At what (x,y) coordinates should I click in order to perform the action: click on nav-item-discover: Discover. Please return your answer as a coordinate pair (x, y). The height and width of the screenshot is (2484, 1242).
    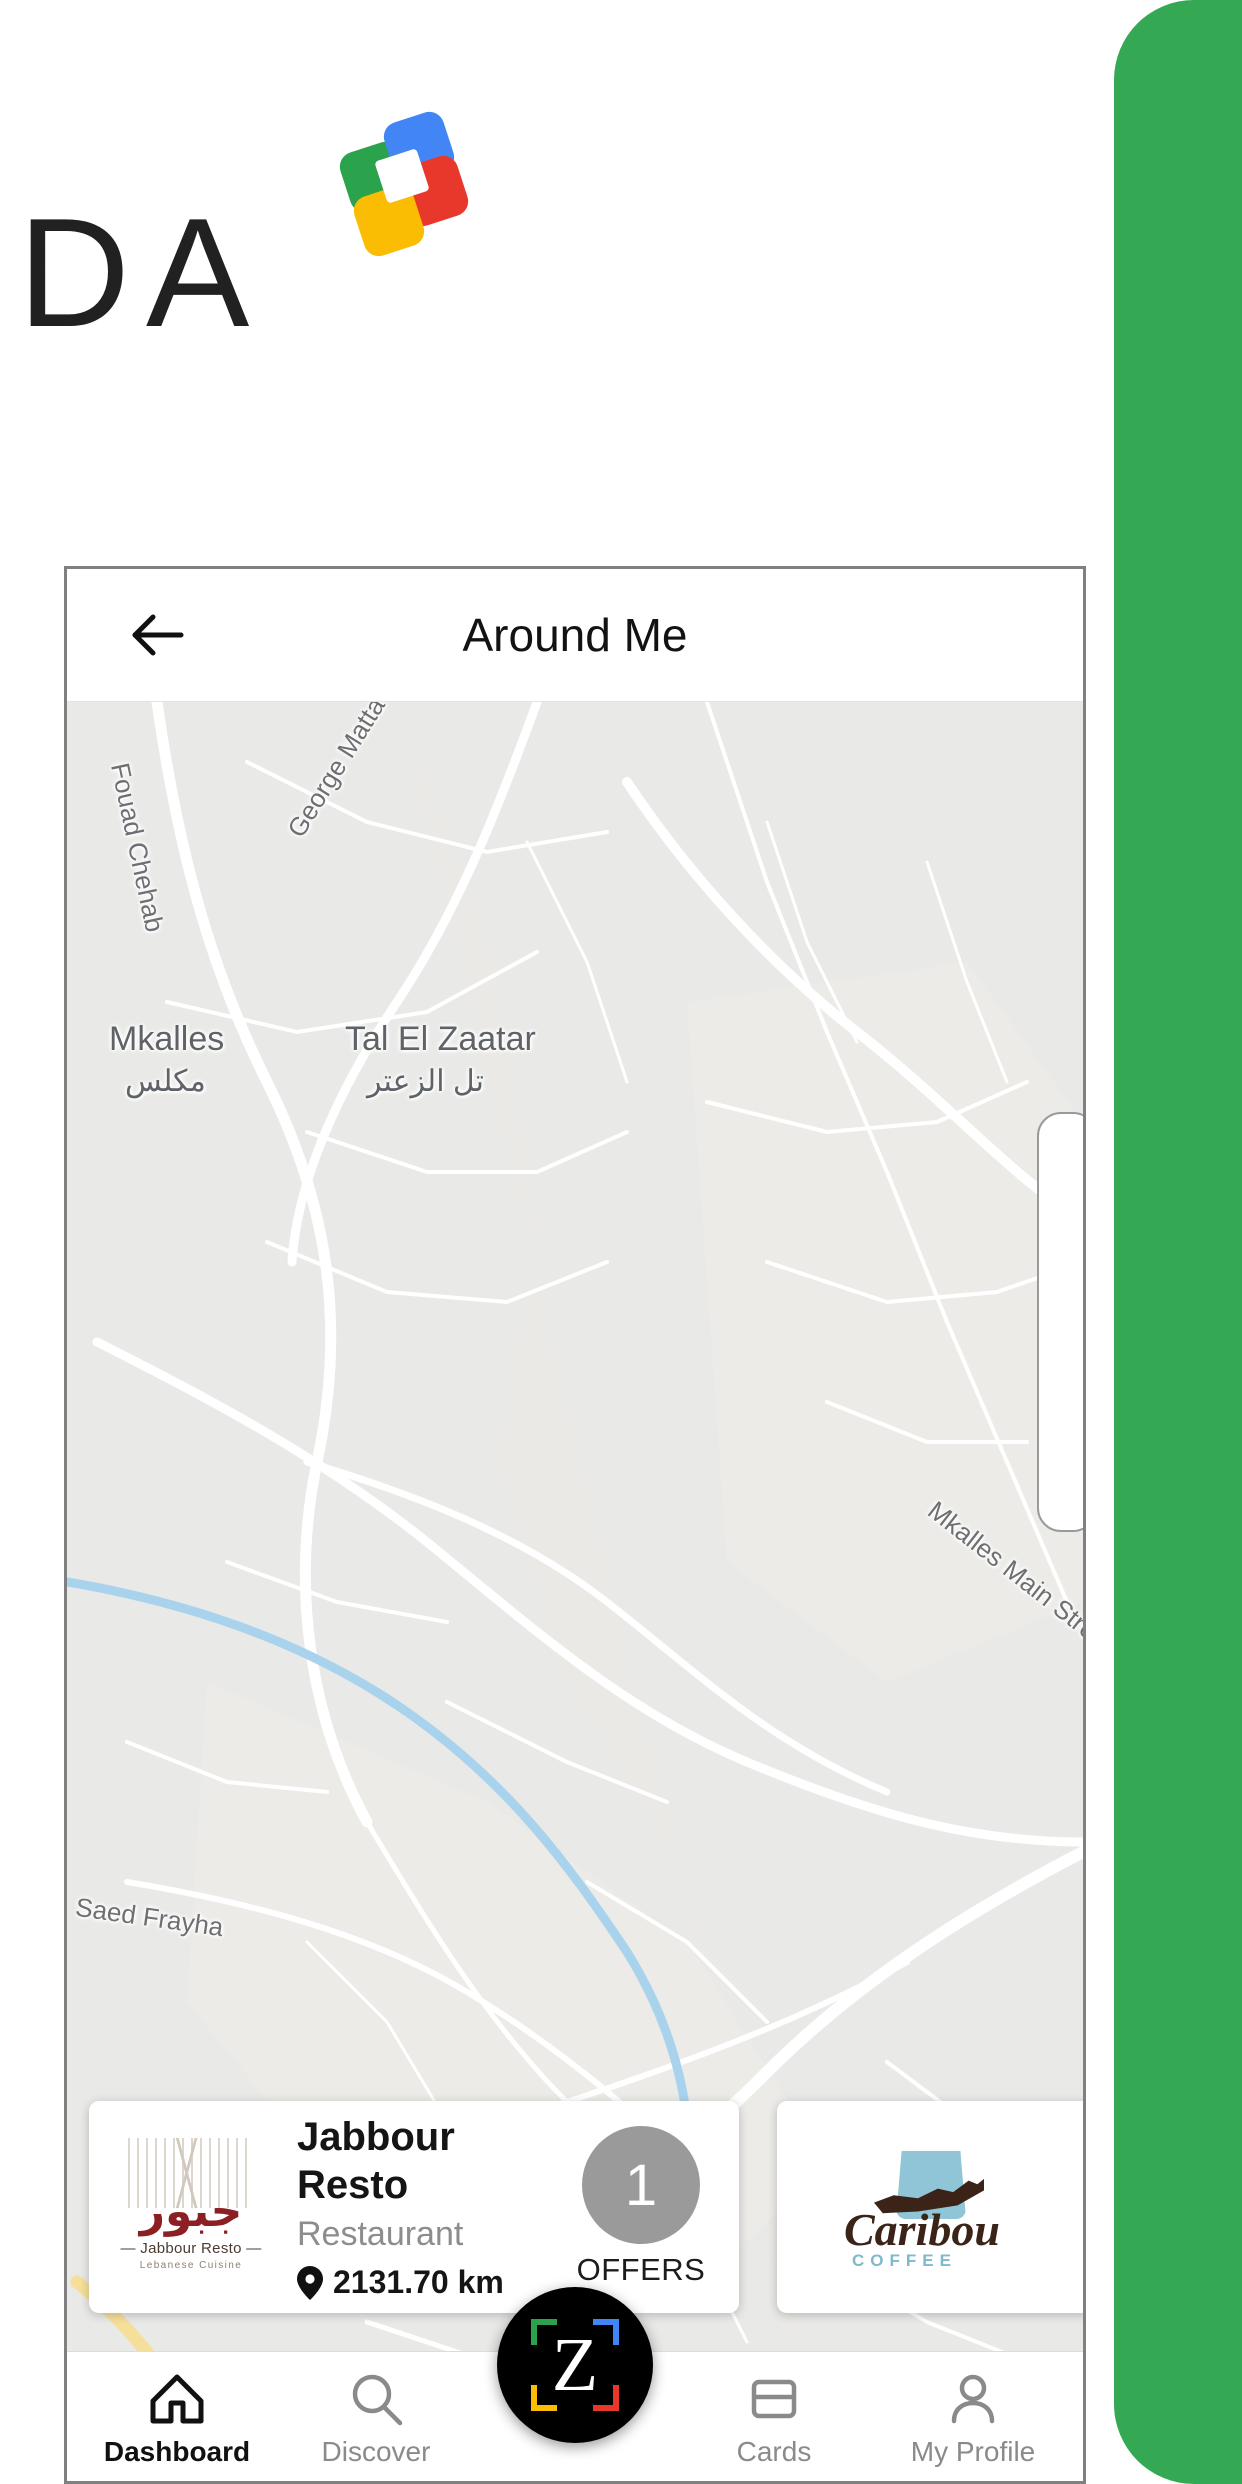
    Looking at the image, I should click on (376, 2419).